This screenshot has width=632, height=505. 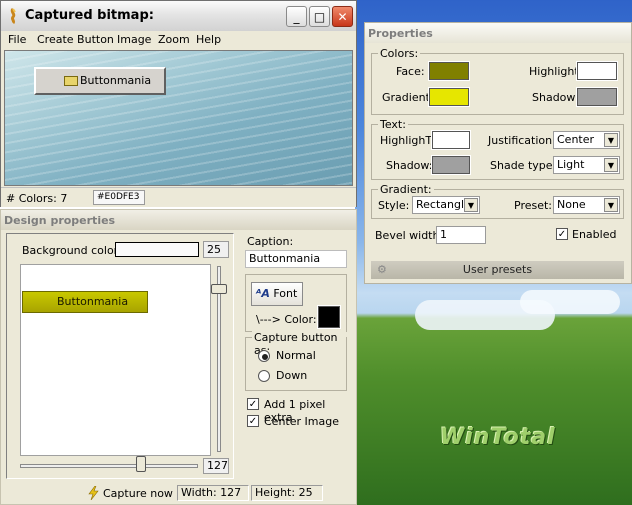 I want to click on shade-type-label: Shade type:, so click(x=523, y=165).